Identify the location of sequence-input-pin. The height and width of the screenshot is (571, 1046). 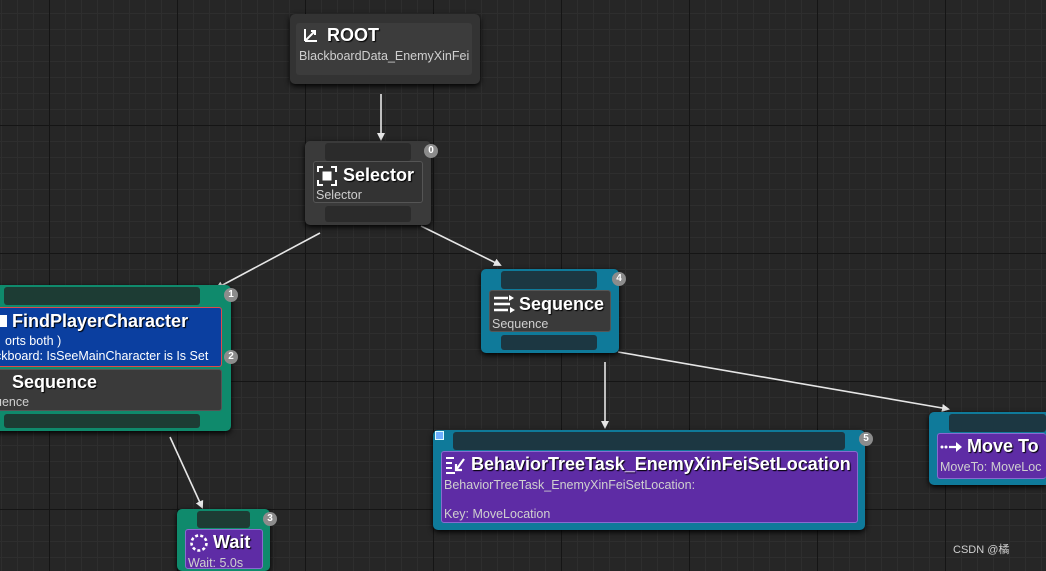
(549, 280).